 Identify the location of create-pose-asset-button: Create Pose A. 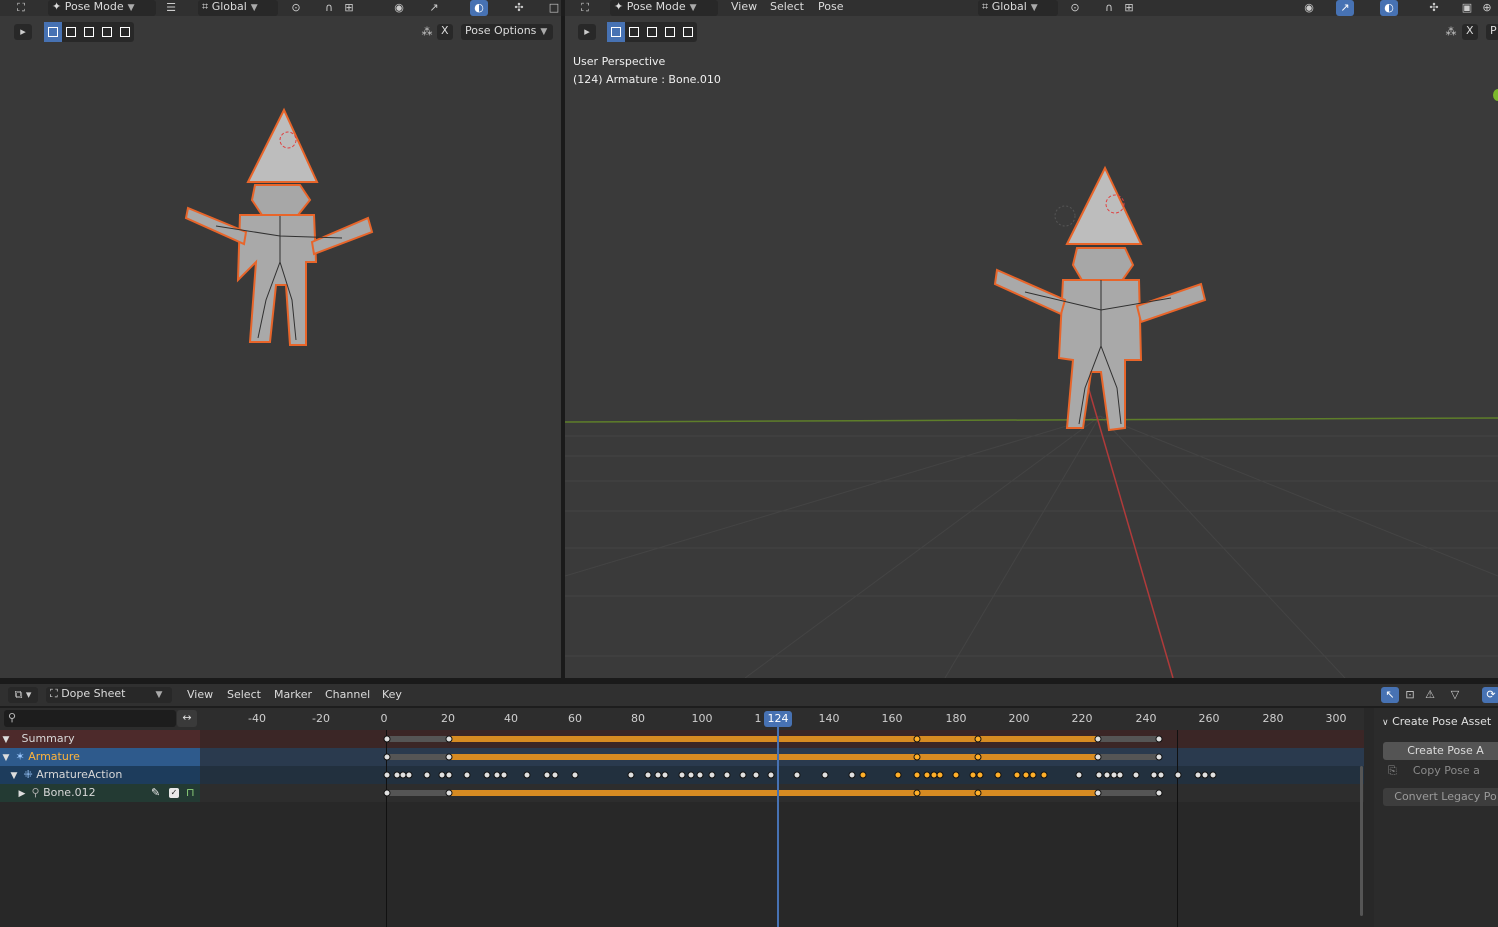
(1440, 751).